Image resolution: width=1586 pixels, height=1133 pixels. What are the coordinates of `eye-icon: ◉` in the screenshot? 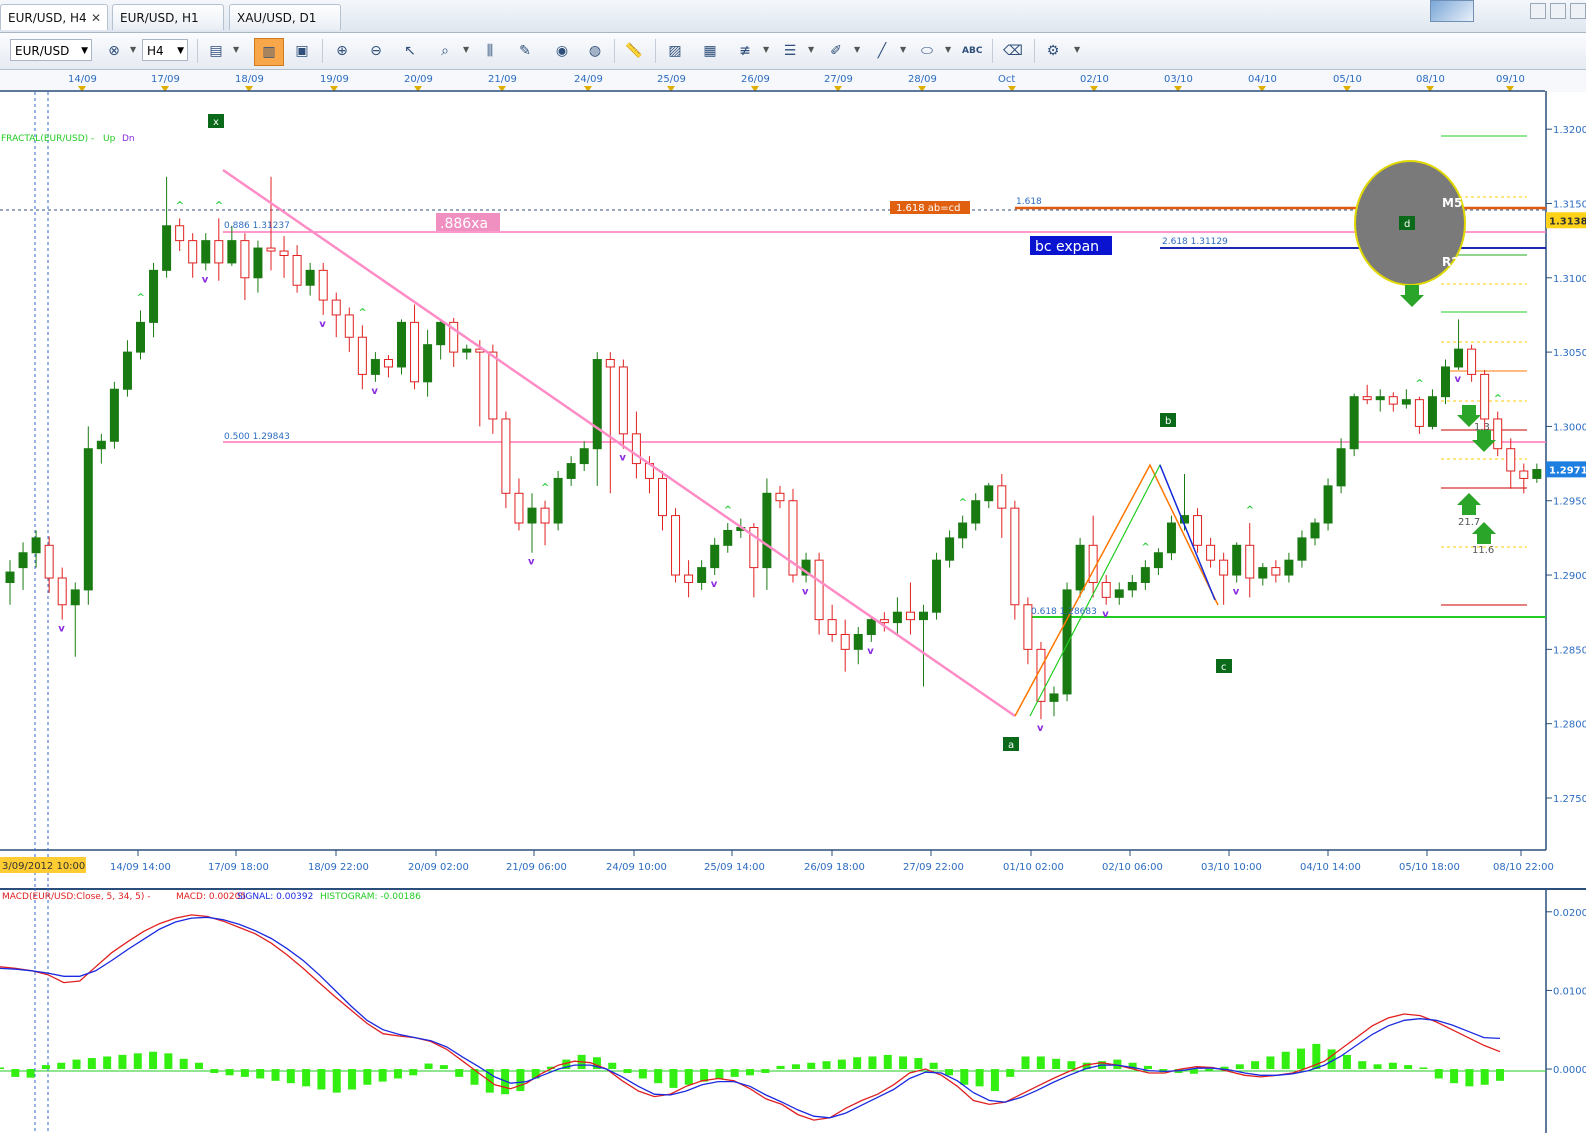 It's located at (562, 51).